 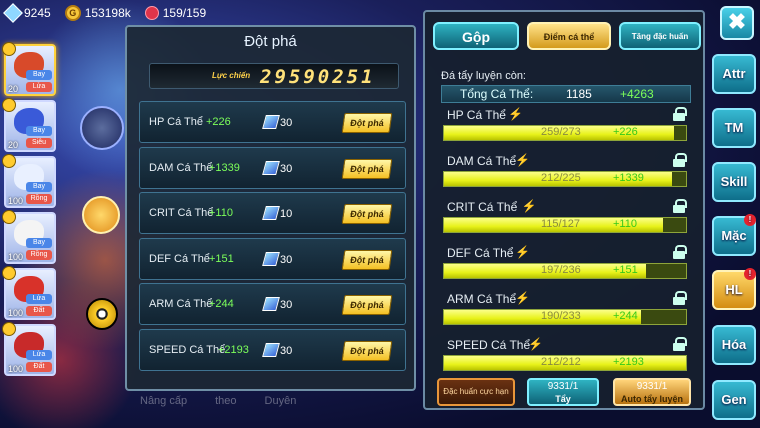 I want to click on lock-button, so click(x=101, y=215).